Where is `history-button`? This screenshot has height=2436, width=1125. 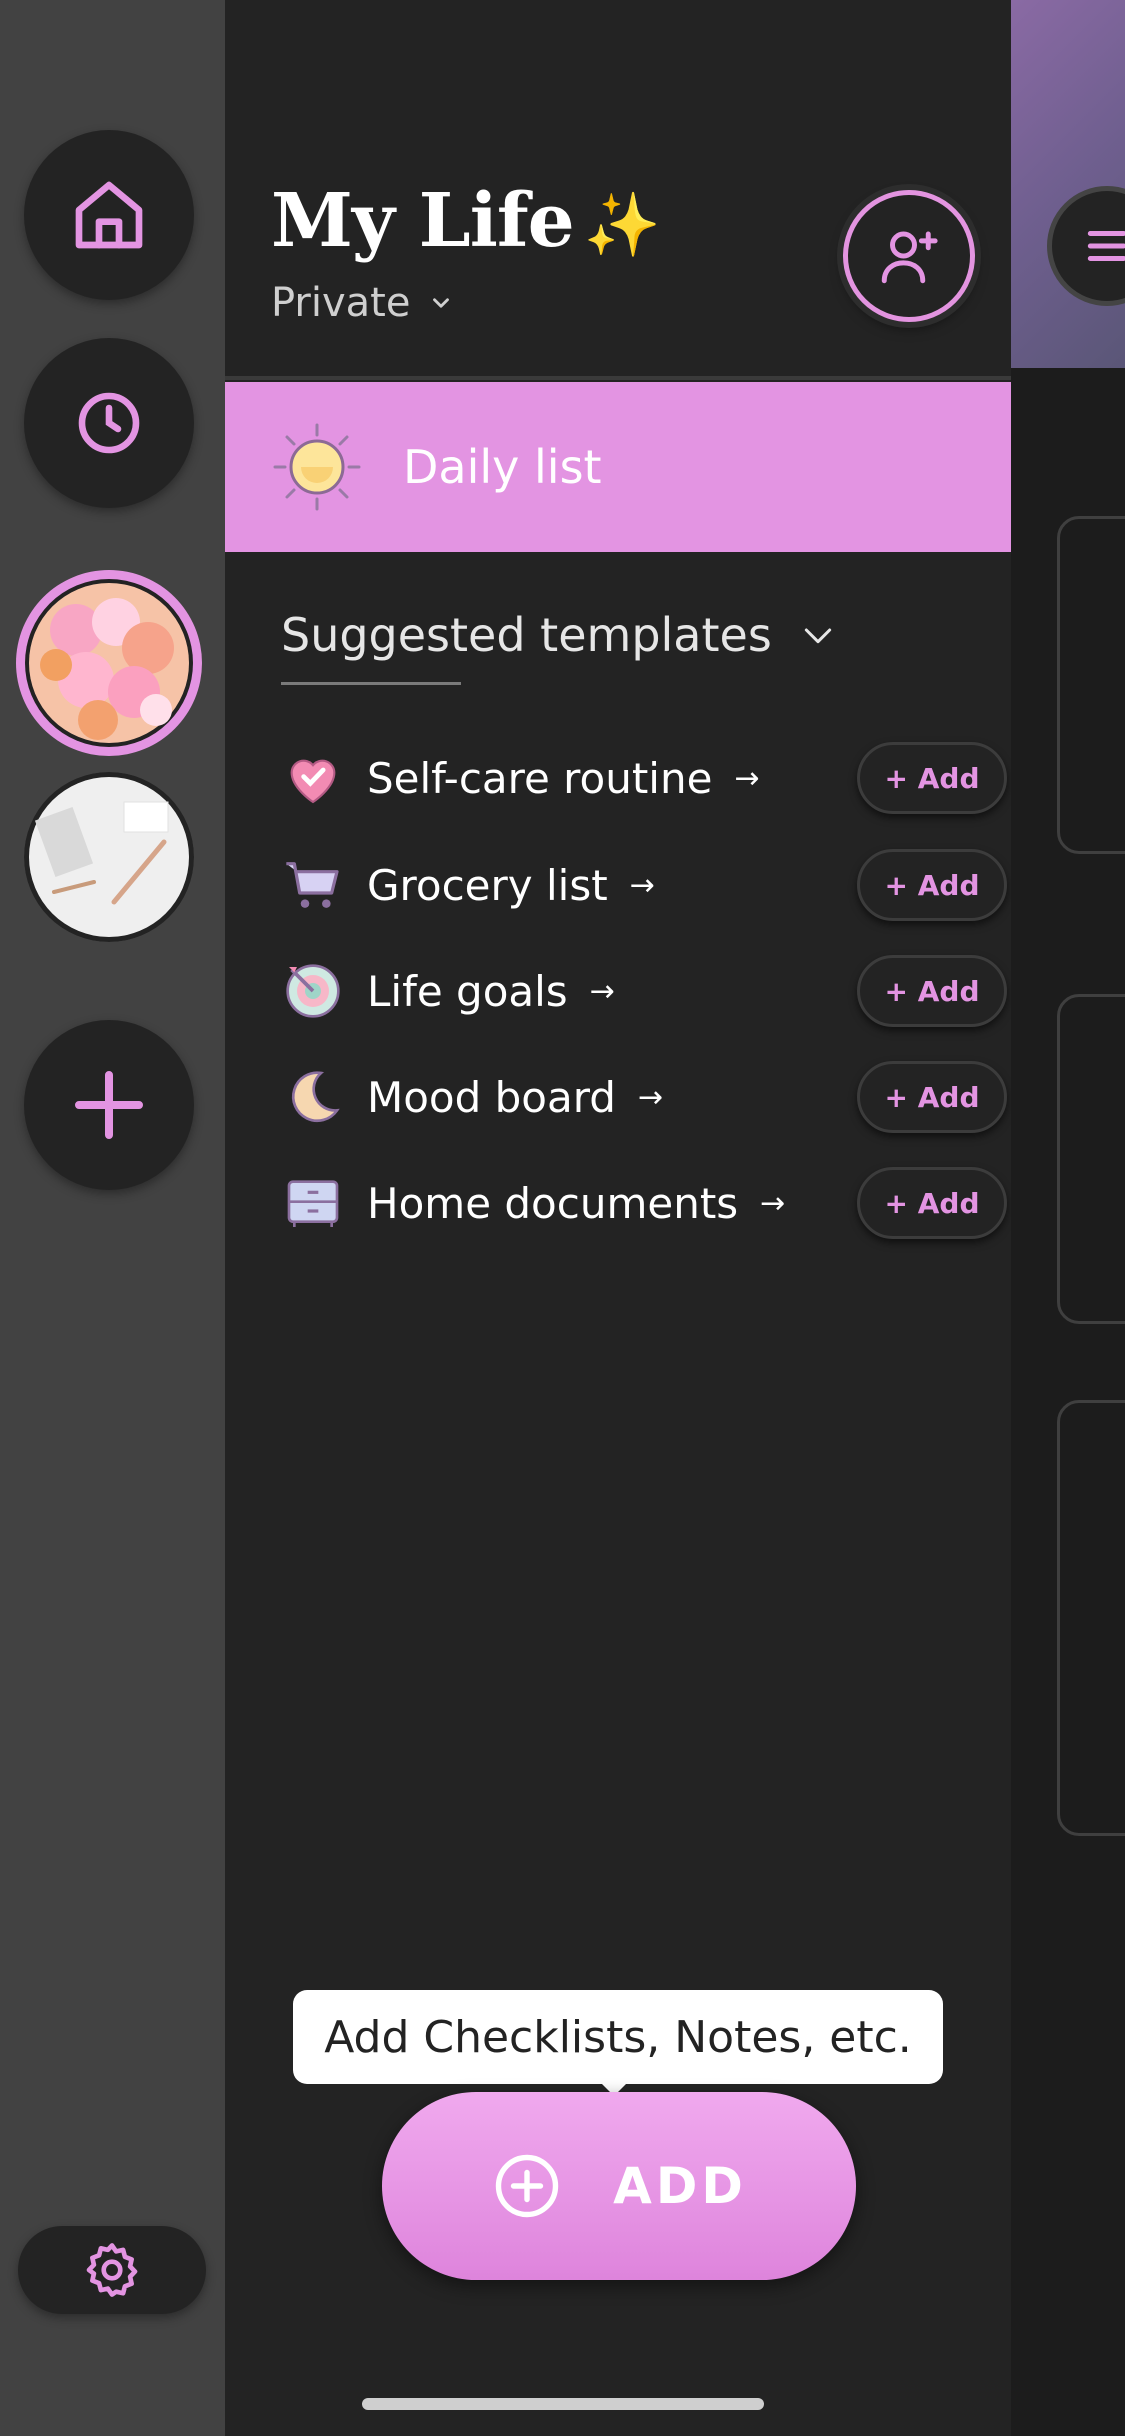
history-button is located at coordinates (109, 423).